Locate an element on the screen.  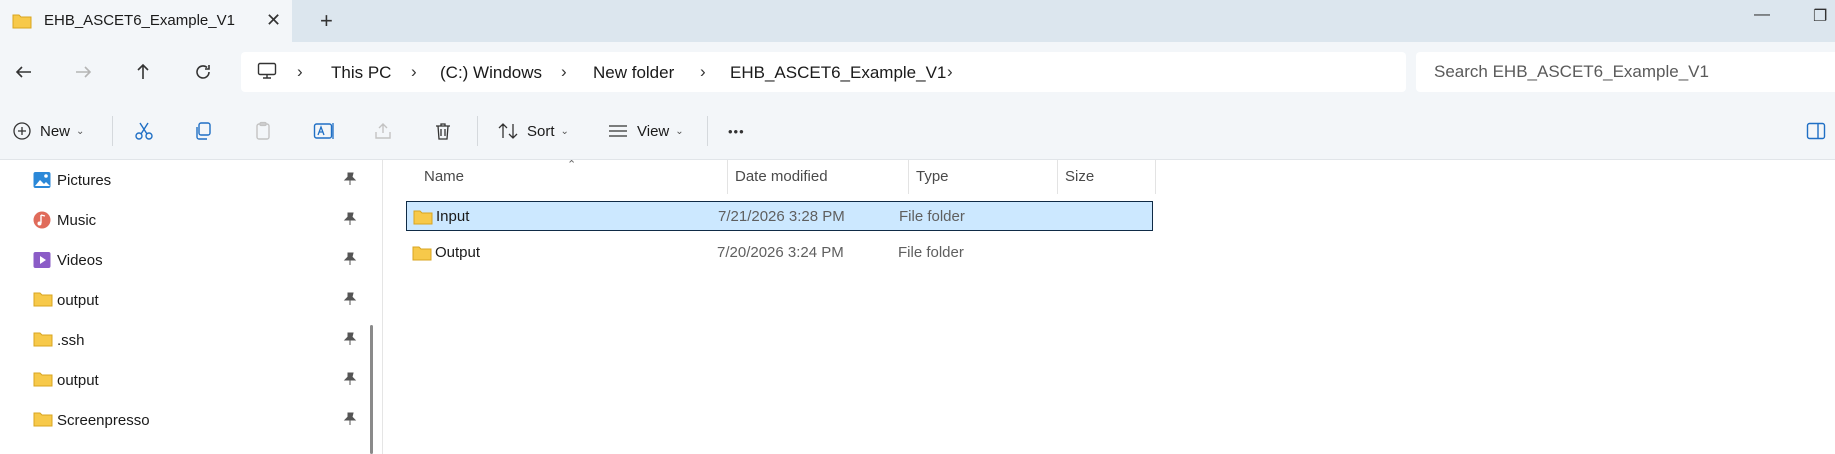
back-button is located at coordinates (24, 72).